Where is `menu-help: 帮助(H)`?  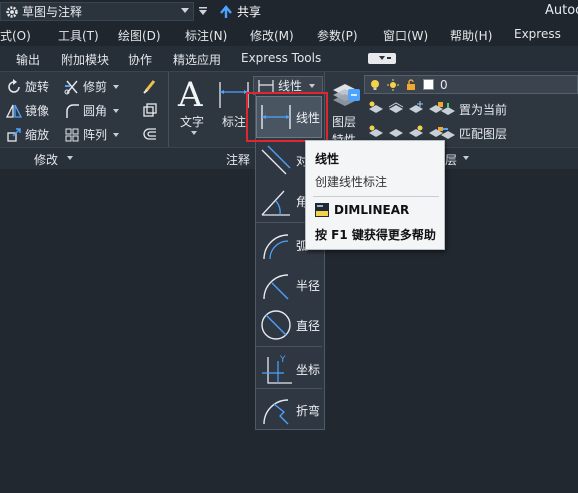
menu-help: 帮助(H) is located at coordinates (471, 35).